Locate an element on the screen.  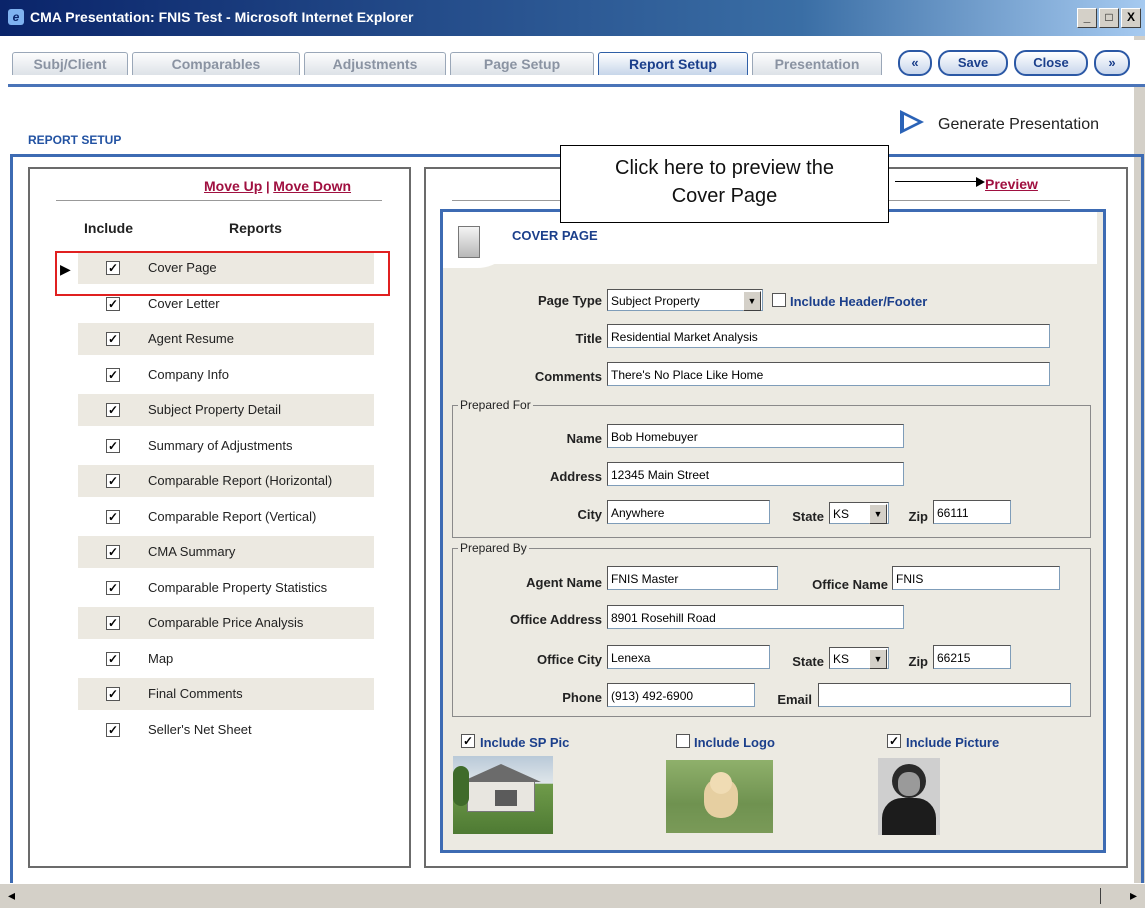
page-type-select: Subject Property ▼ is located at coordinates (685, 300).